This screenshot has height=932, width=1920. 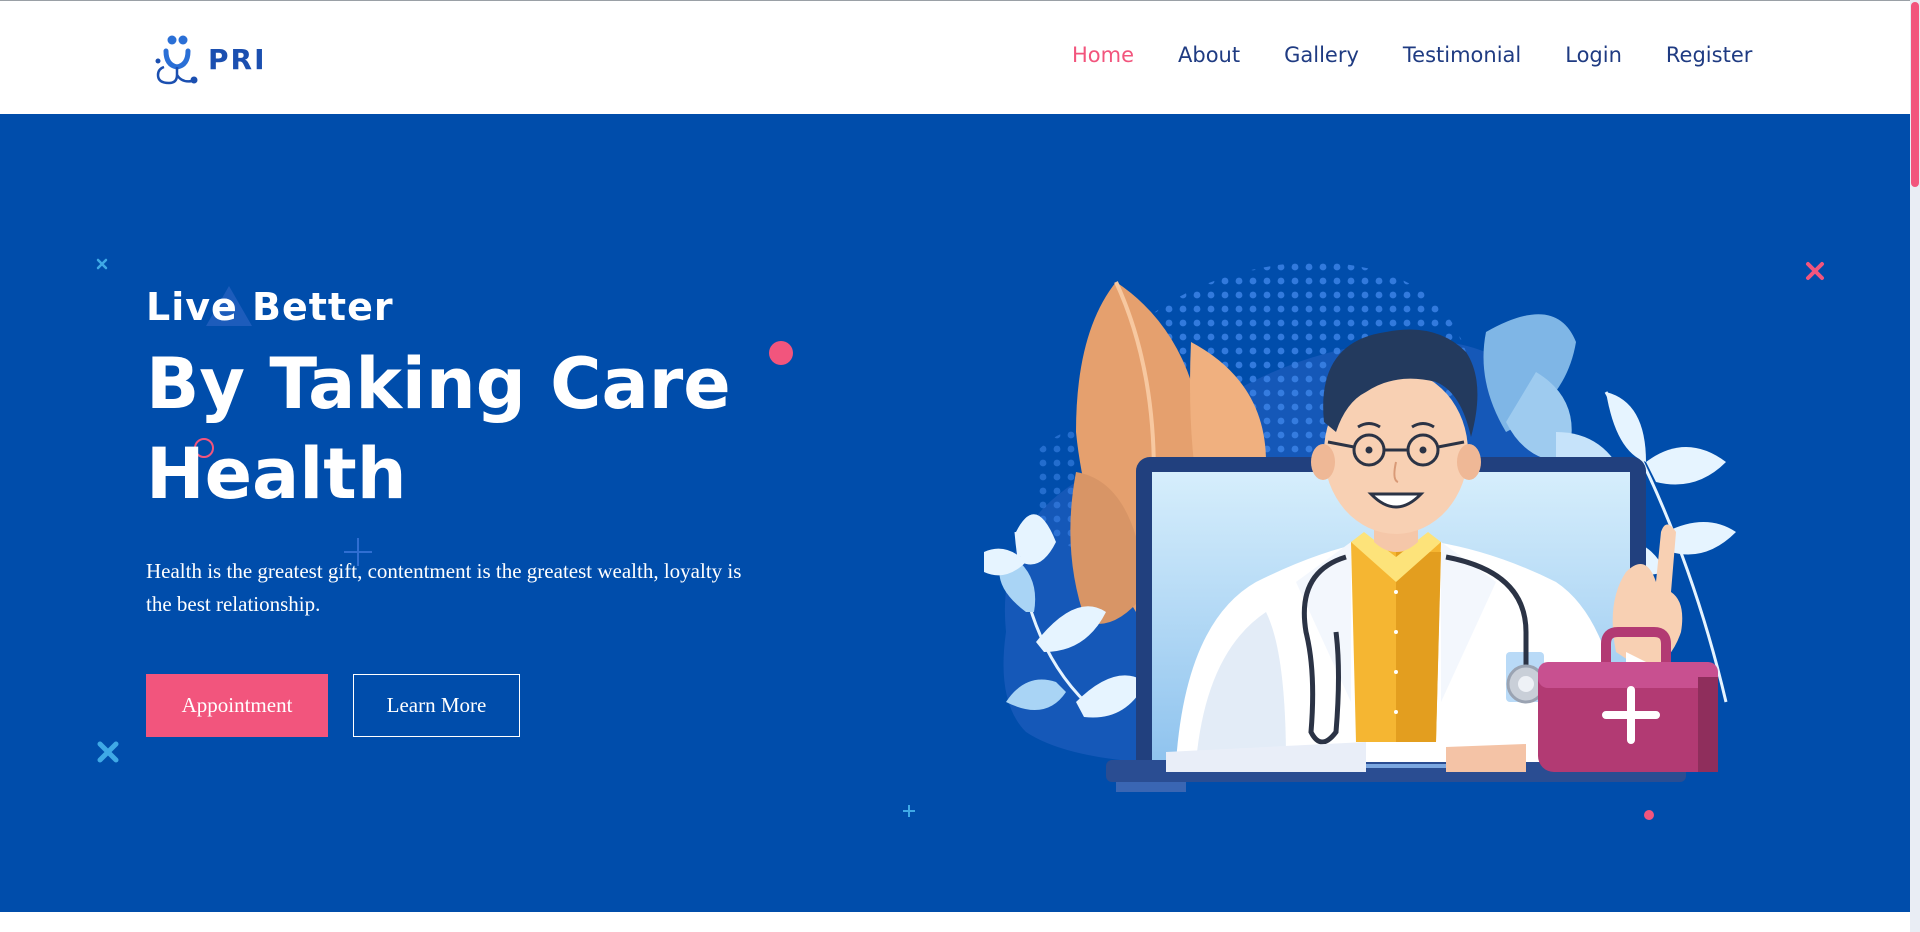 I want to click on nav-item-register: Register, so click(x=1709, y=55).